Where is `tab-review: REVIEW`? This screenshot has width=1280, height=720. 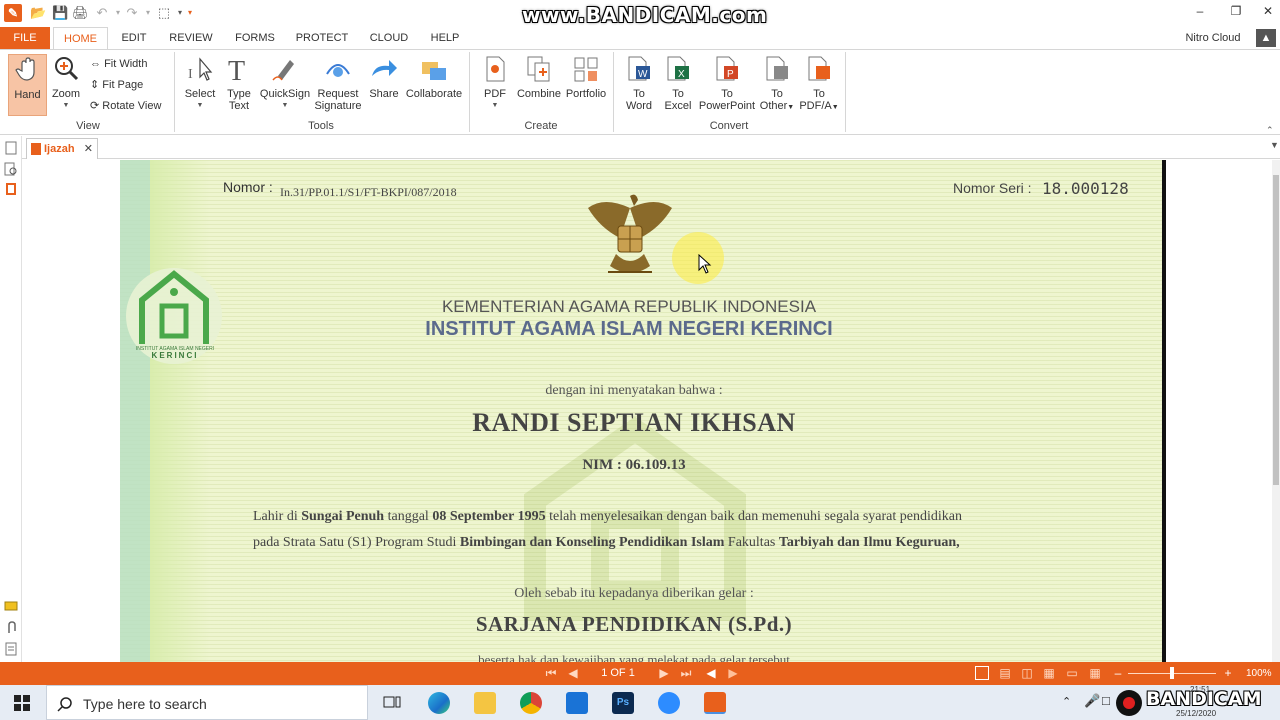 tab-review: REVIEW is located at coordinates (191, 38).